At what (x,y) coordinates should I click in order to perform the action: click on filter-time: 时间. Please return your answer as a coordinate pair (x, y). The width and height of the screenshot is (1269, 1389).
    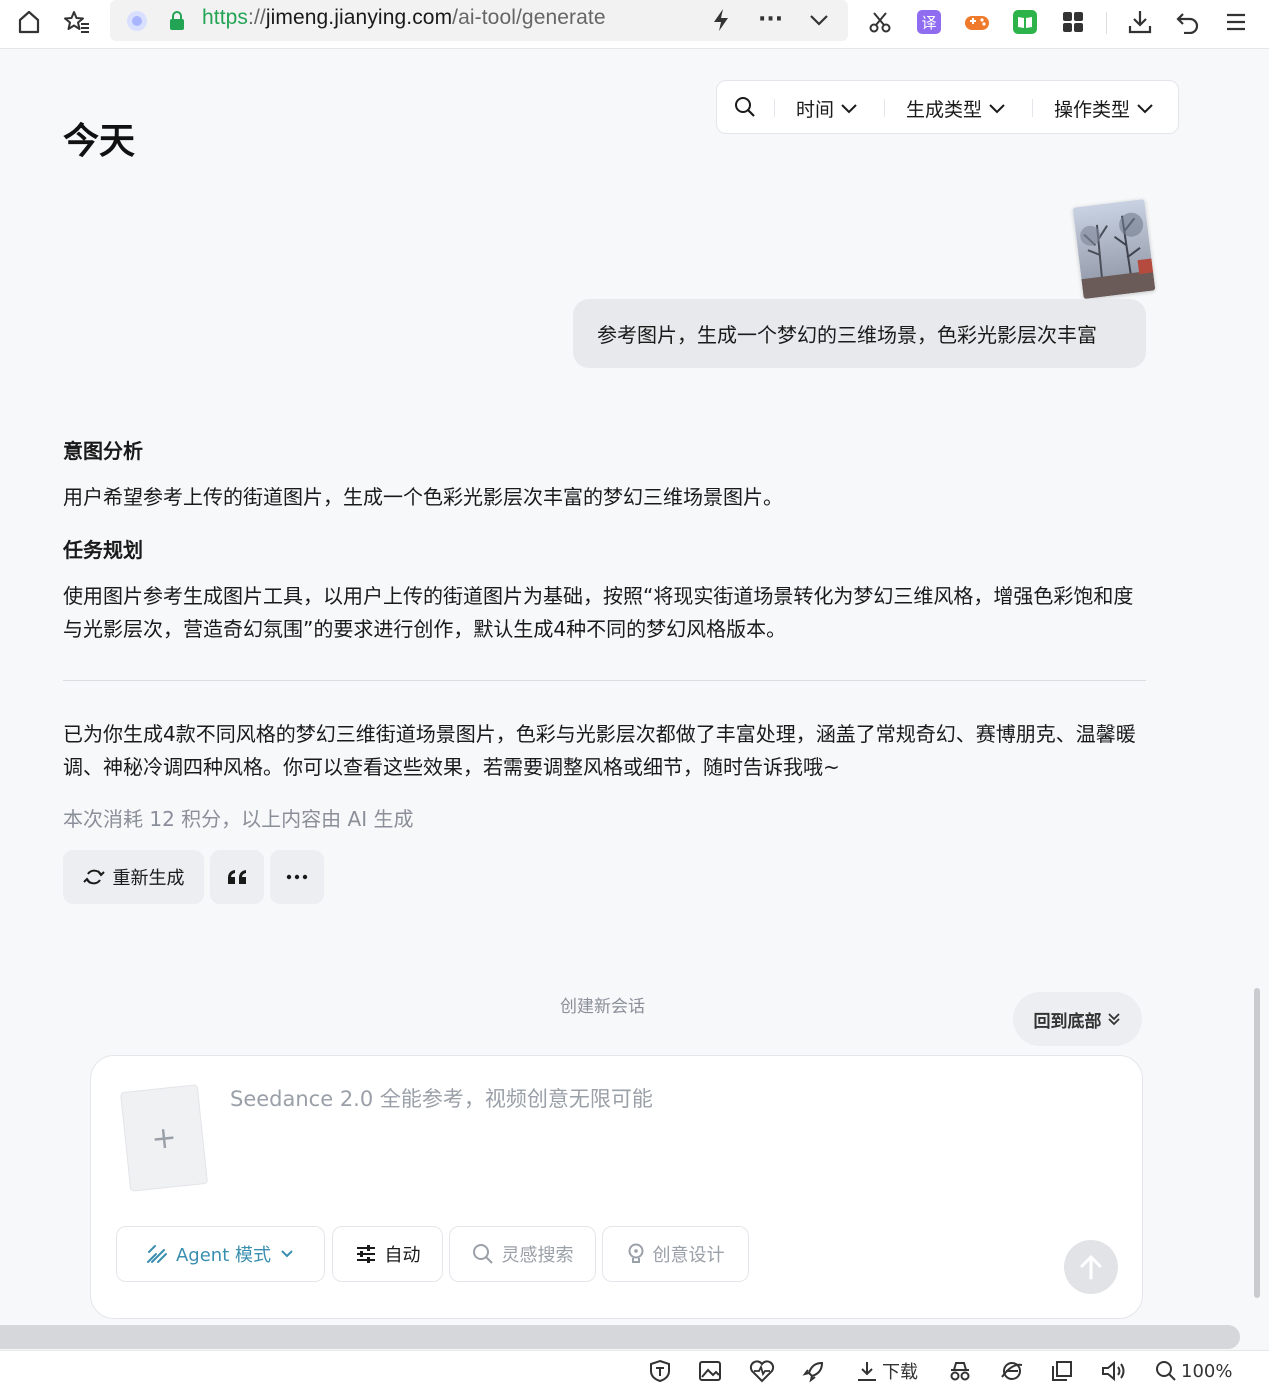
    Looking at the image, I should click on (827, 108).